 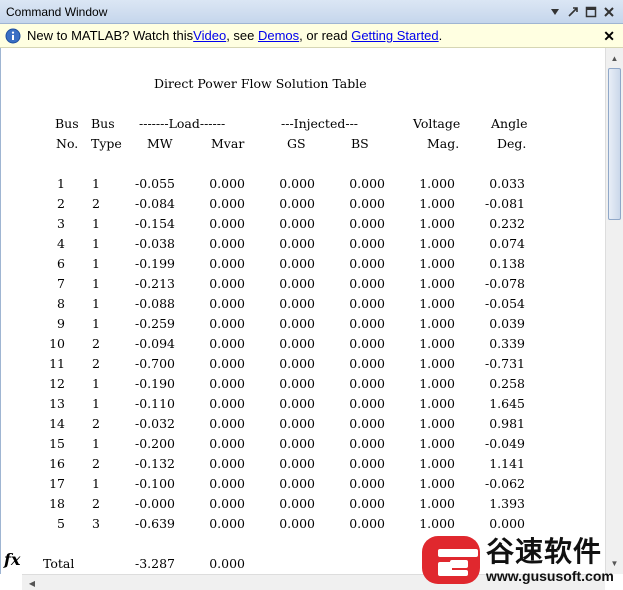 What do you see at coordinates (32, 582) in the screenshot?
I see `scroll-left-icon: ◀` at bounding box center [32, 582].